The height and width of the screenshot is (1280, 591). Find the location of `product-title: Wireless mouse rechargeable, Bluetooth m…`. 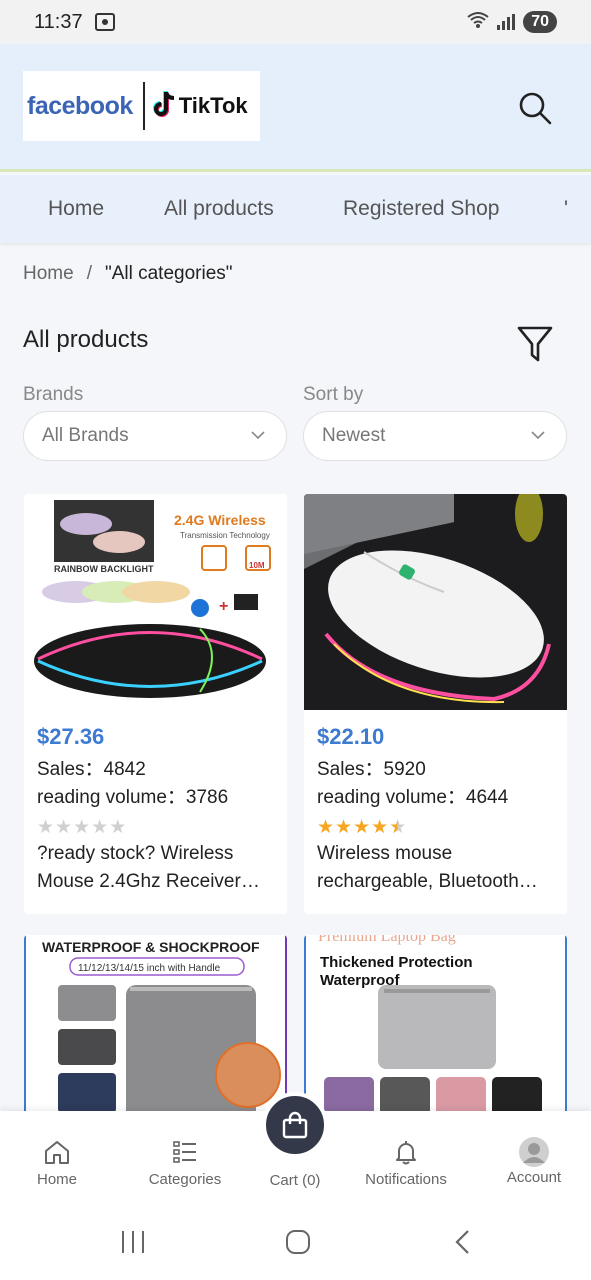

product-title: Wireless mouse rechargeable, Bluetooth m… is located at coordinates (435, 868).